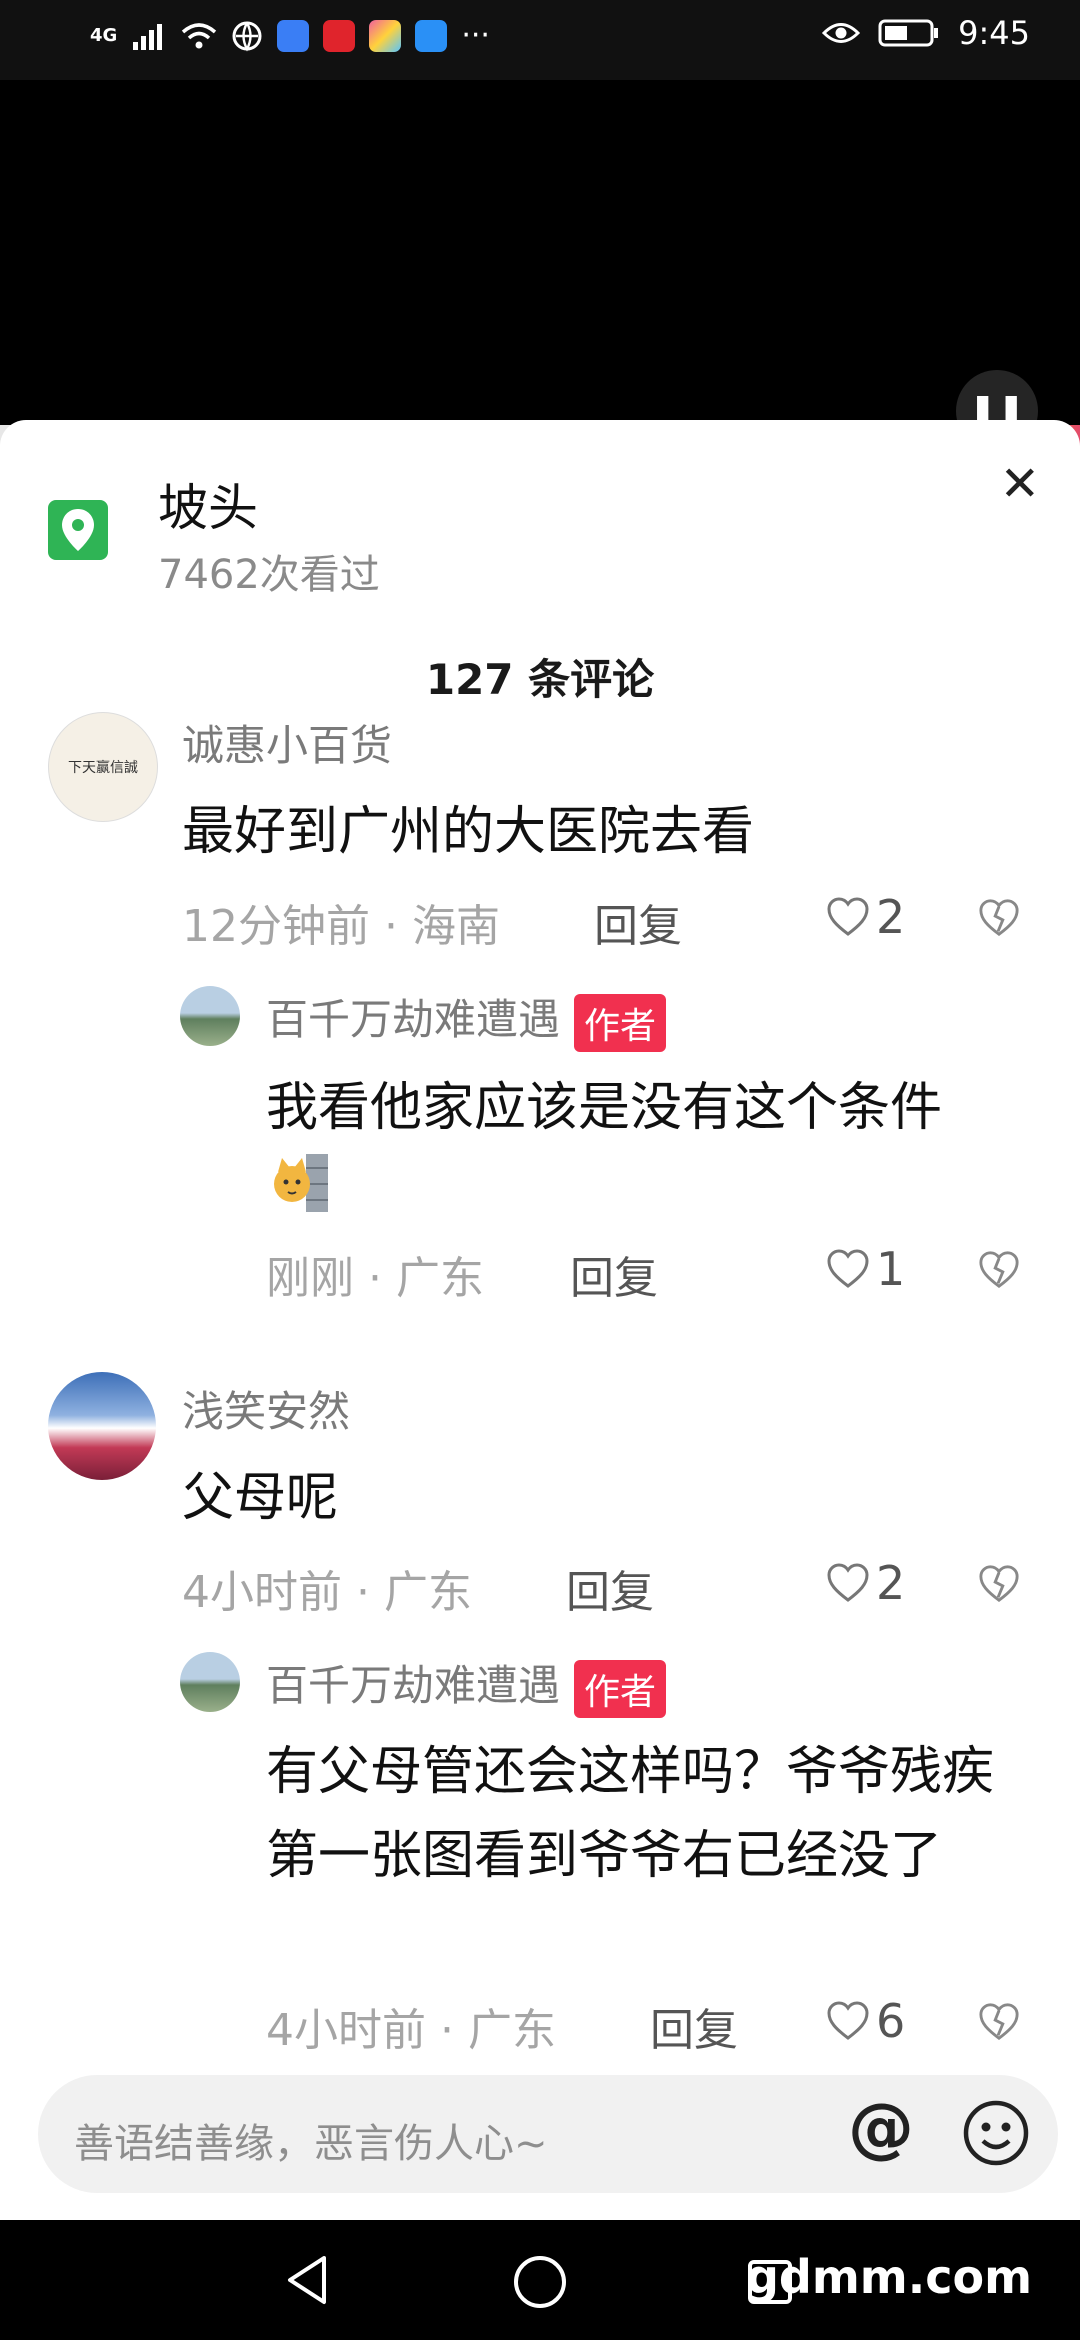  What do you see at coordinates (78, 530) in the screenshot?
I see `map-pin-icon` at bounding box center [78, 530].